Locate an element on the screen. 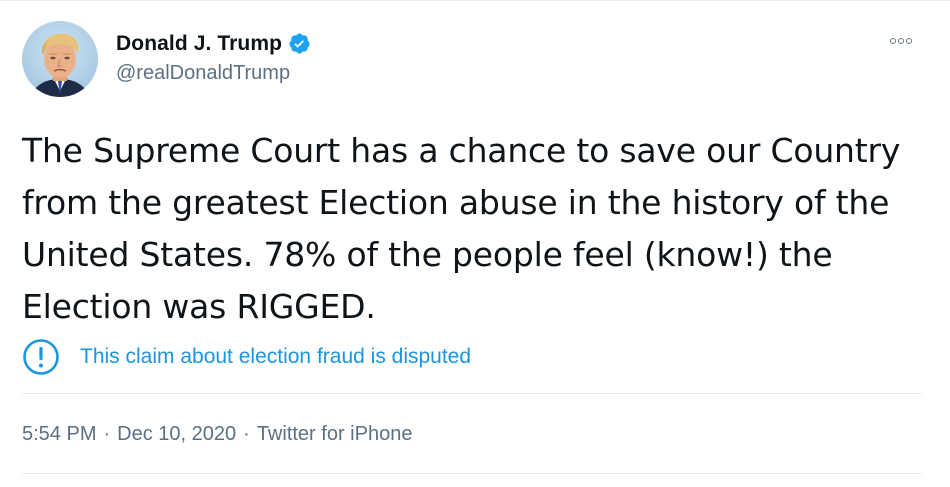 This screenshot has height=487, width=950. tweet-header: Donald J. Trump @realDonaldTrump is located at coordinates (166, 59).